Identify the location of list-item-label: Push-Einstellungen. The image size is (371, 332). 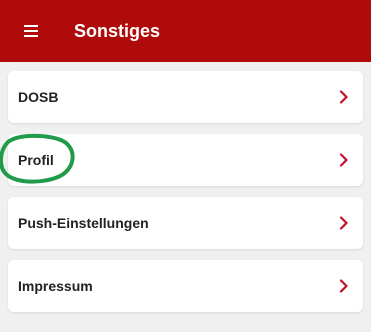
(83, 223).